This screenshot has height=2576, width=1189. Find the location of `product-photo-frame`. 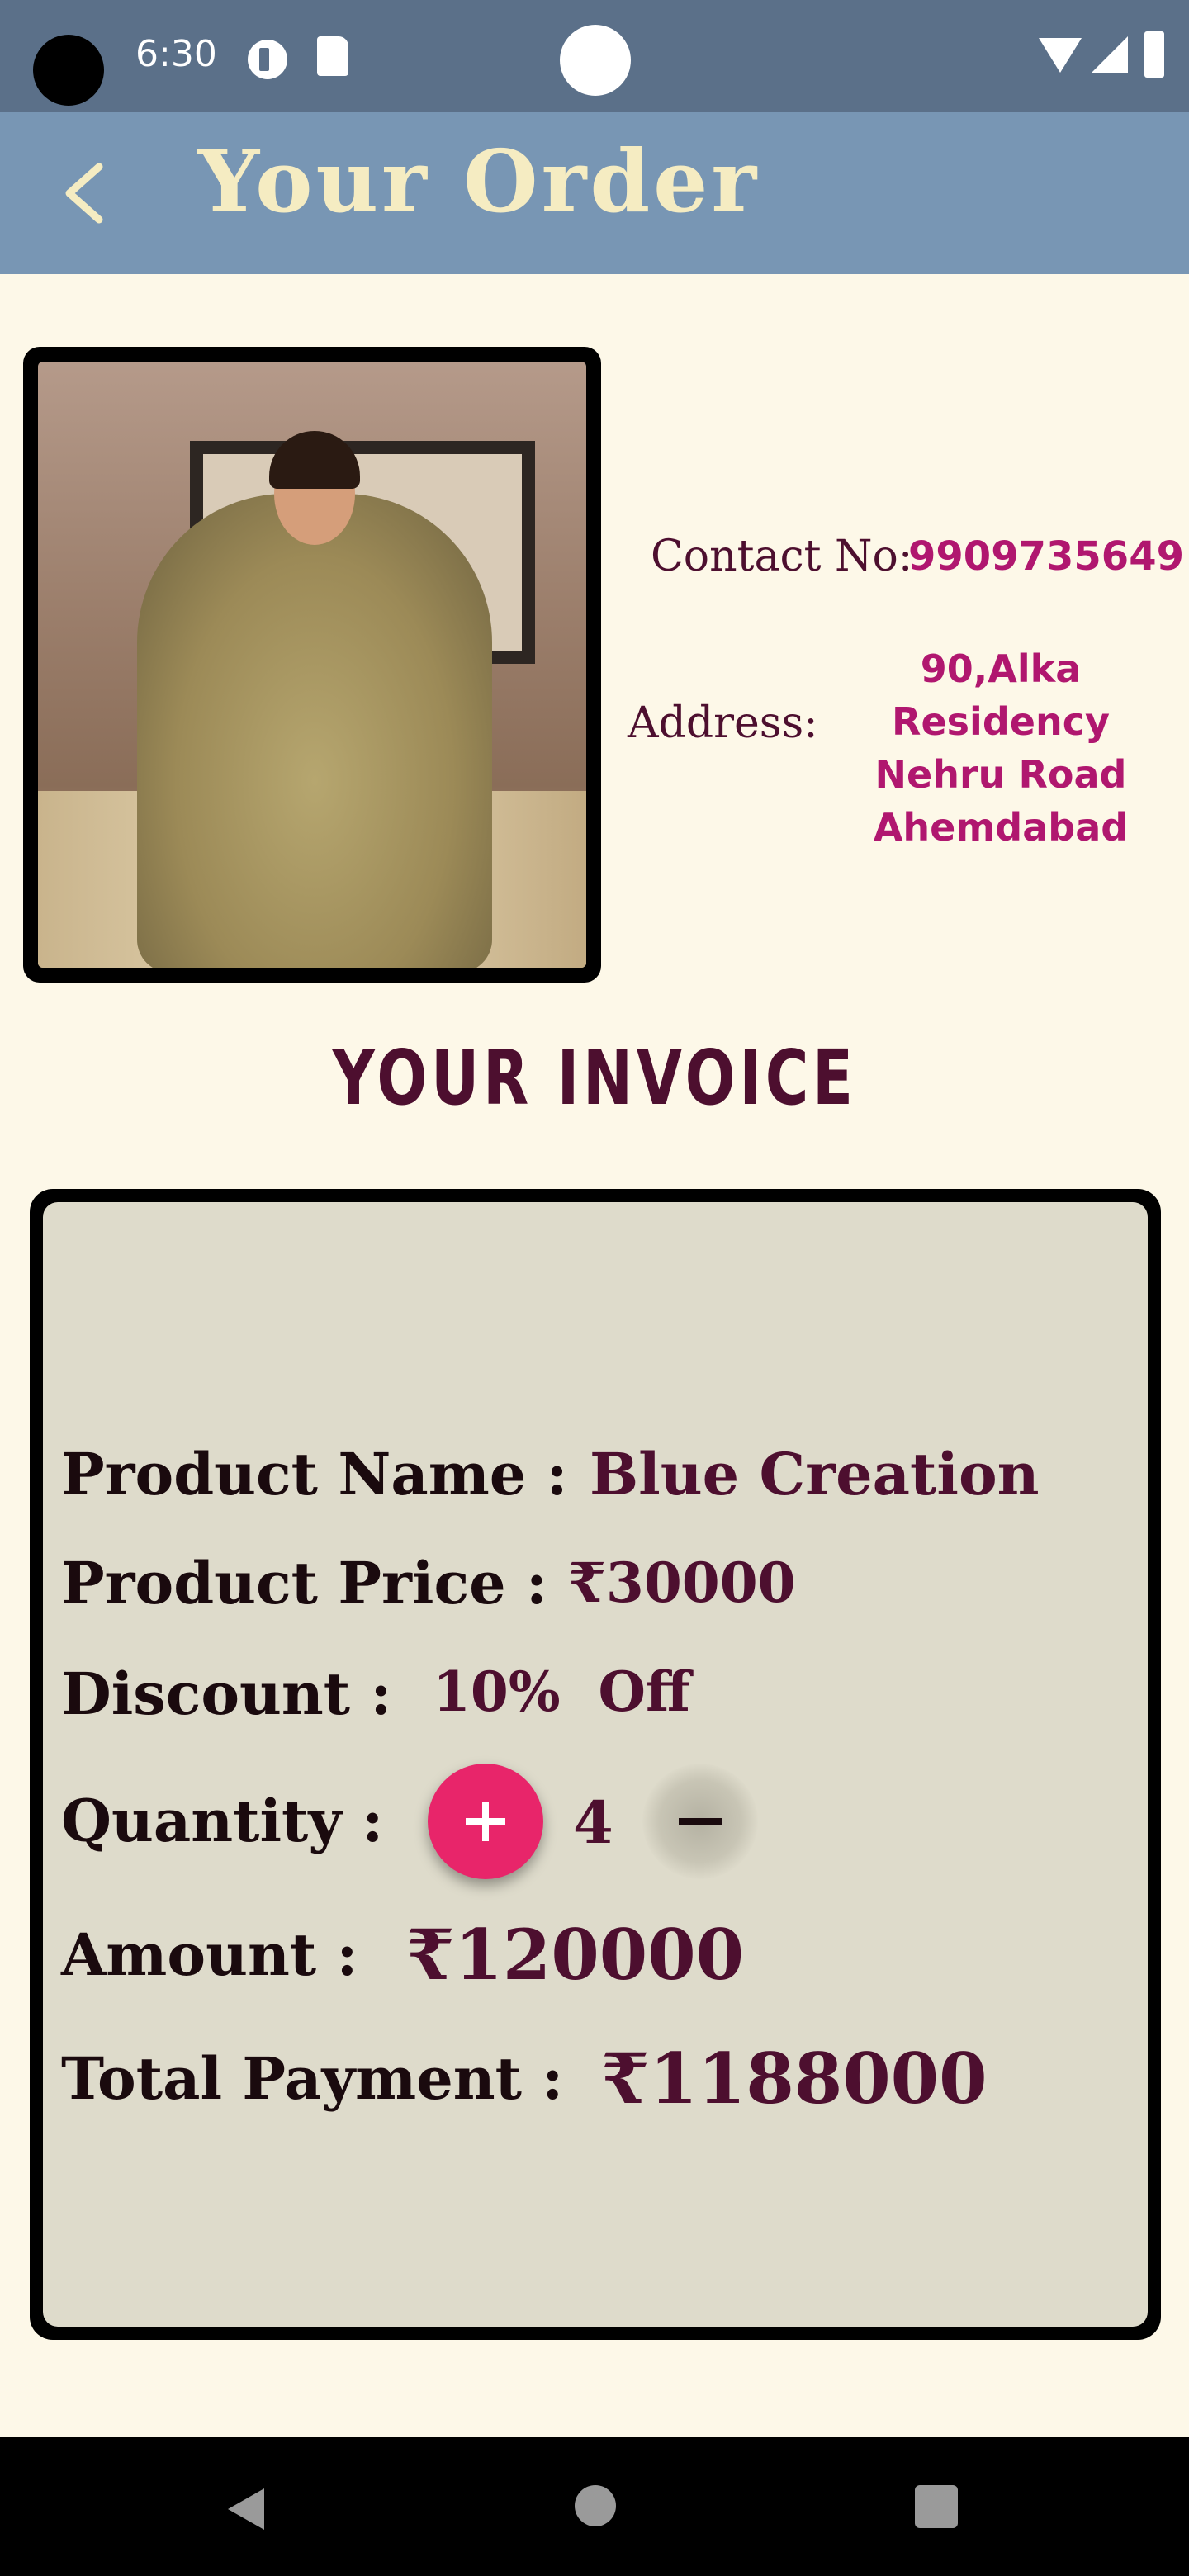

product-photo-frame is located at coordinates (312, 665).